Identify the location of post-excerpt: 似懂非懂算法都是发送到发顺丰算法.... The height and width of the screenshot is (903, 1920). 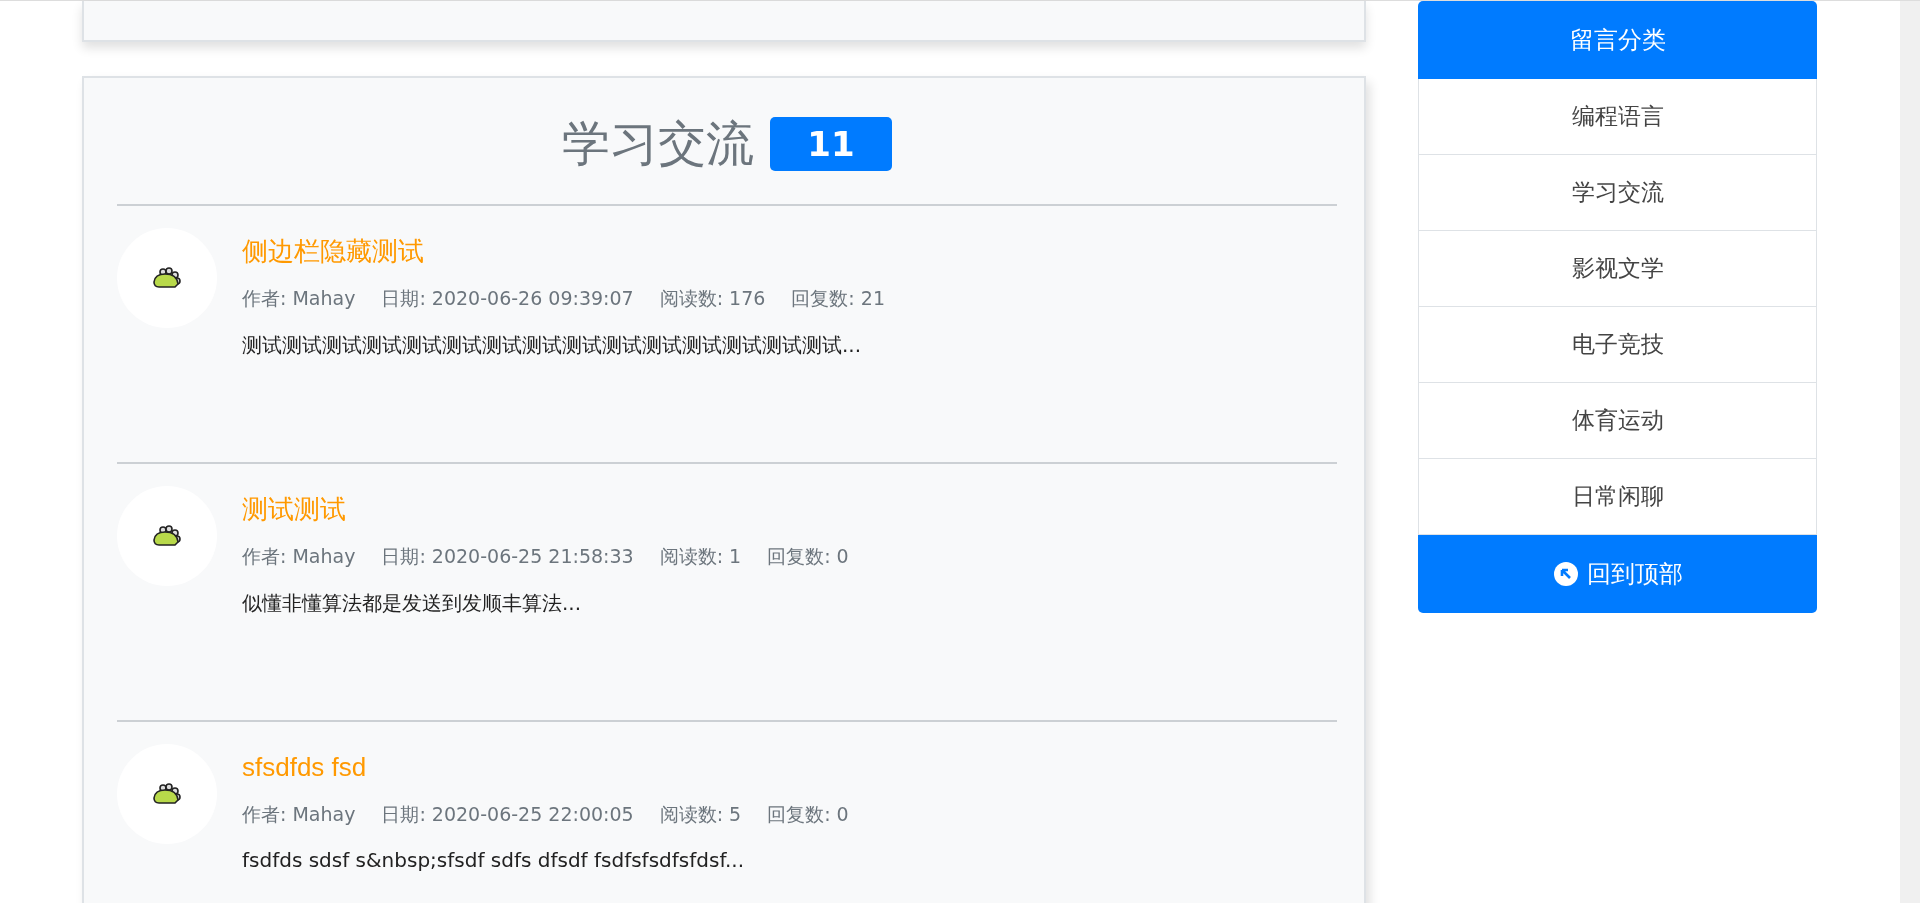
(412, 603).